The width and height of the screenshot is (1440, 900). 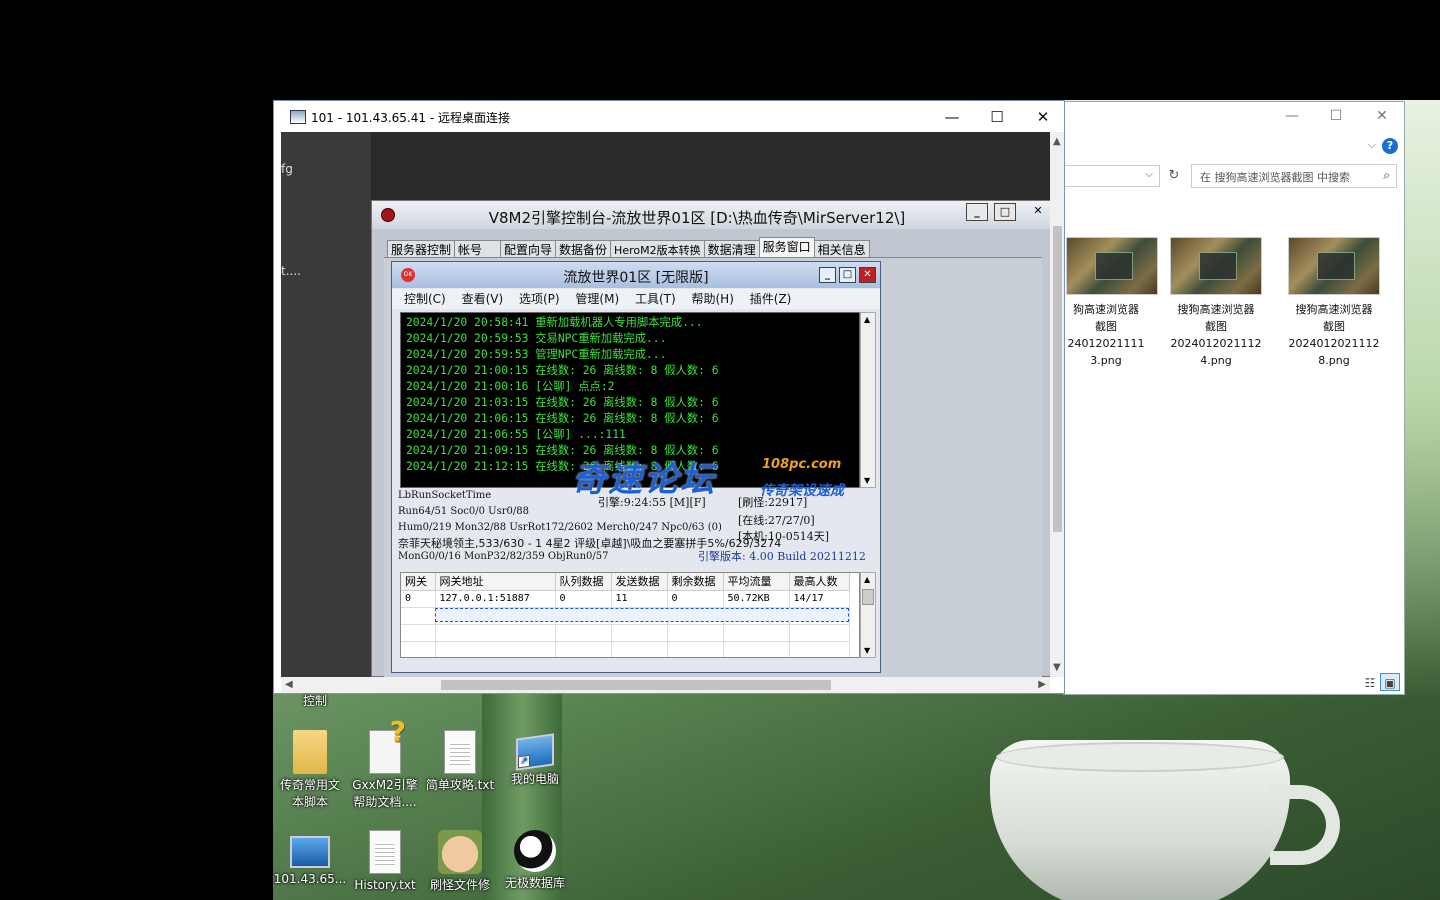 What do you see at coordinates (1382, 116) in the screenshot?
I see `close-icon: ✕` at bounding box center [1382, 116].